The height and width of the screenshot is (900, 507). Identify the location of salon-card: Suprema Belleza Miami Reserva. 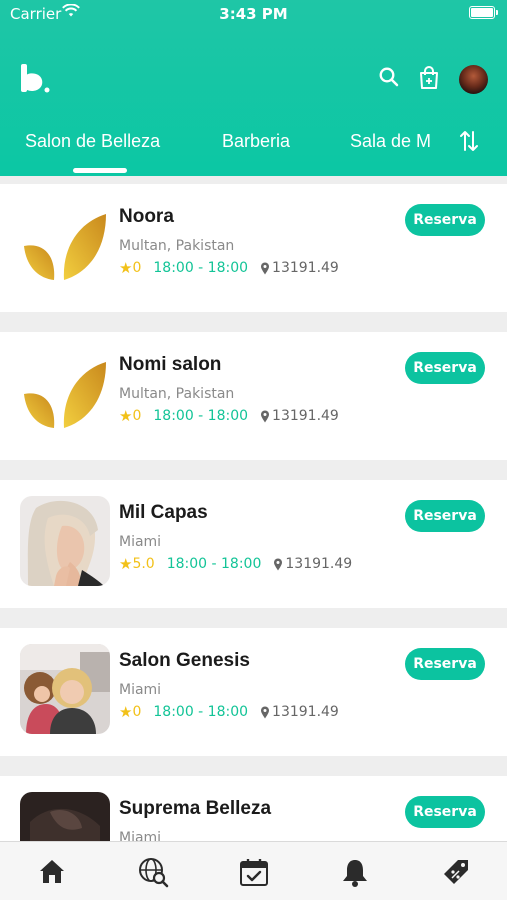
(253, 808).